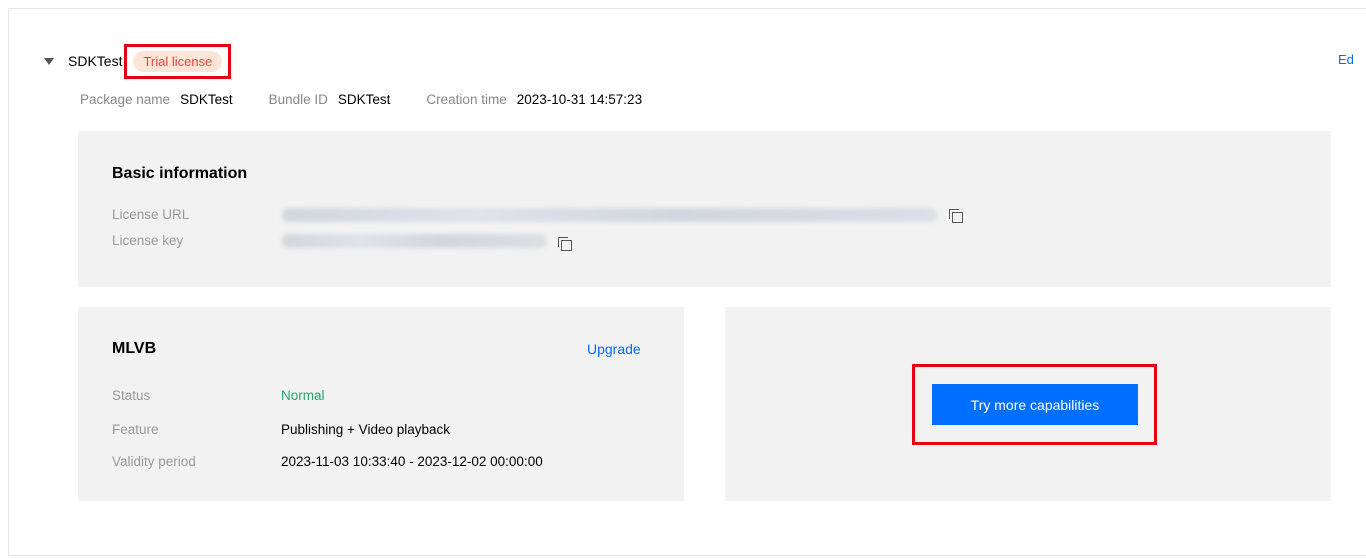 The width and height of the screenshot is (1366, 558). What do you see at coordinates (151, 214) in the screenshot?
I see `license-url-label: License URL` at bounding box center [151, 214].